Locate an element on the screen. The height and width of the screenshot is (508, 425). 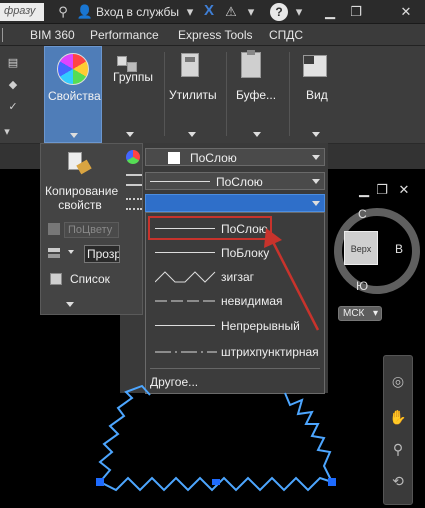
zoom-icon: ⚲ is located at coordinates (398, 449).